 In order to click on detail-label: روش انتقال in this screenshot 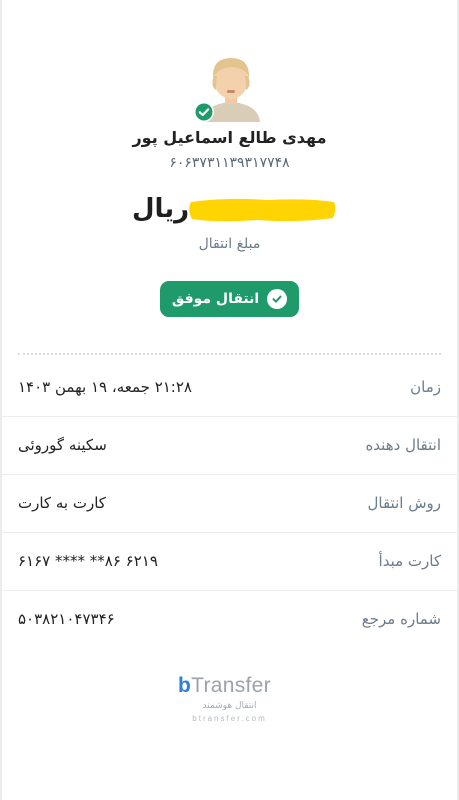, I will do `click(404, 503)`.